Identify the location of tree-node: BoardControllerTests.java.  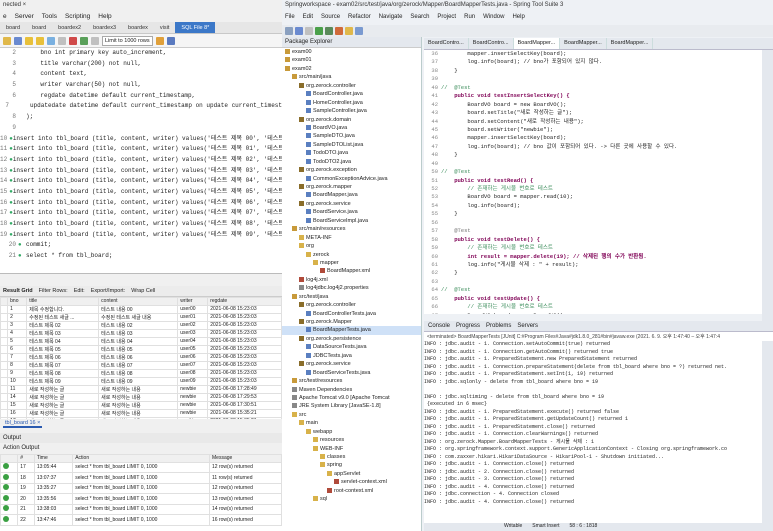
(351, 314).